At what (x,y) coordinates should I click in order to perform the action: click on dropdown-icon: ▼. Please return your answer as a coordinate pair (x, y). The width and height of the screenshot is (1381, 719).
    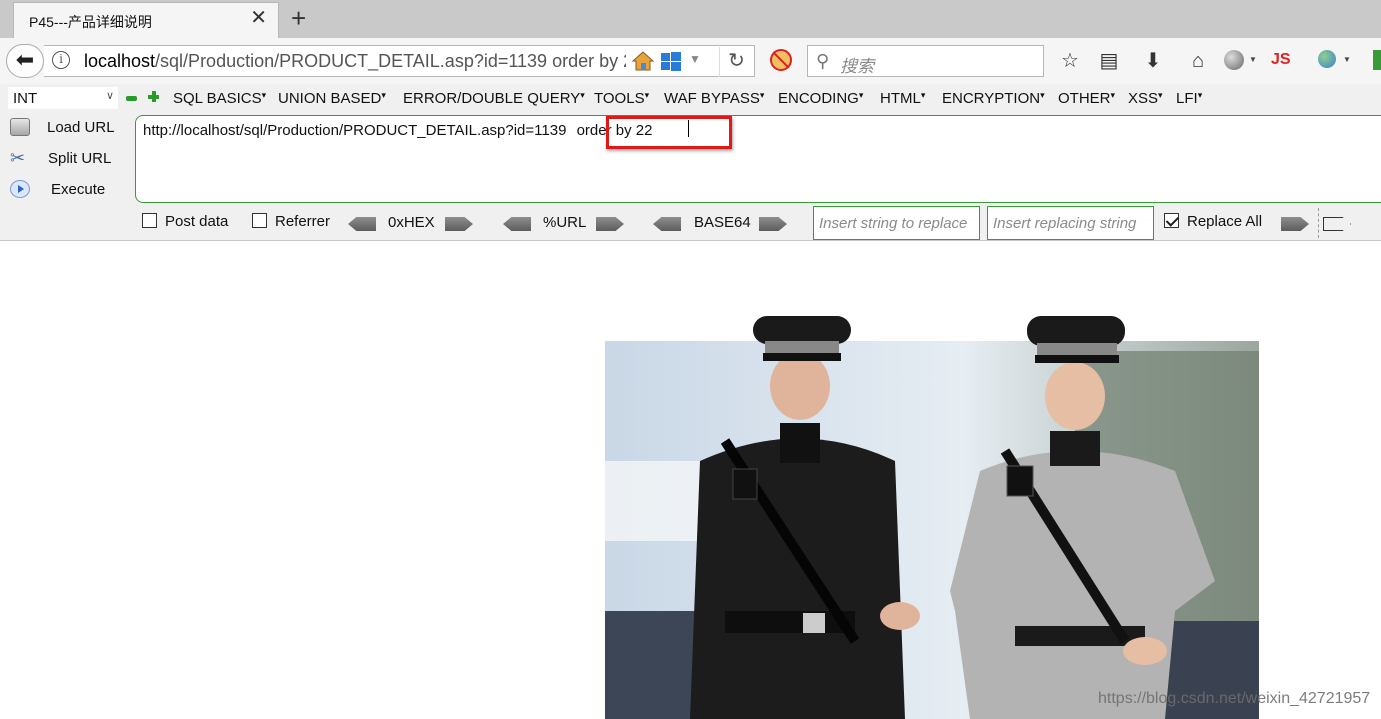
    Looking at the image, I should click on (695, 59).